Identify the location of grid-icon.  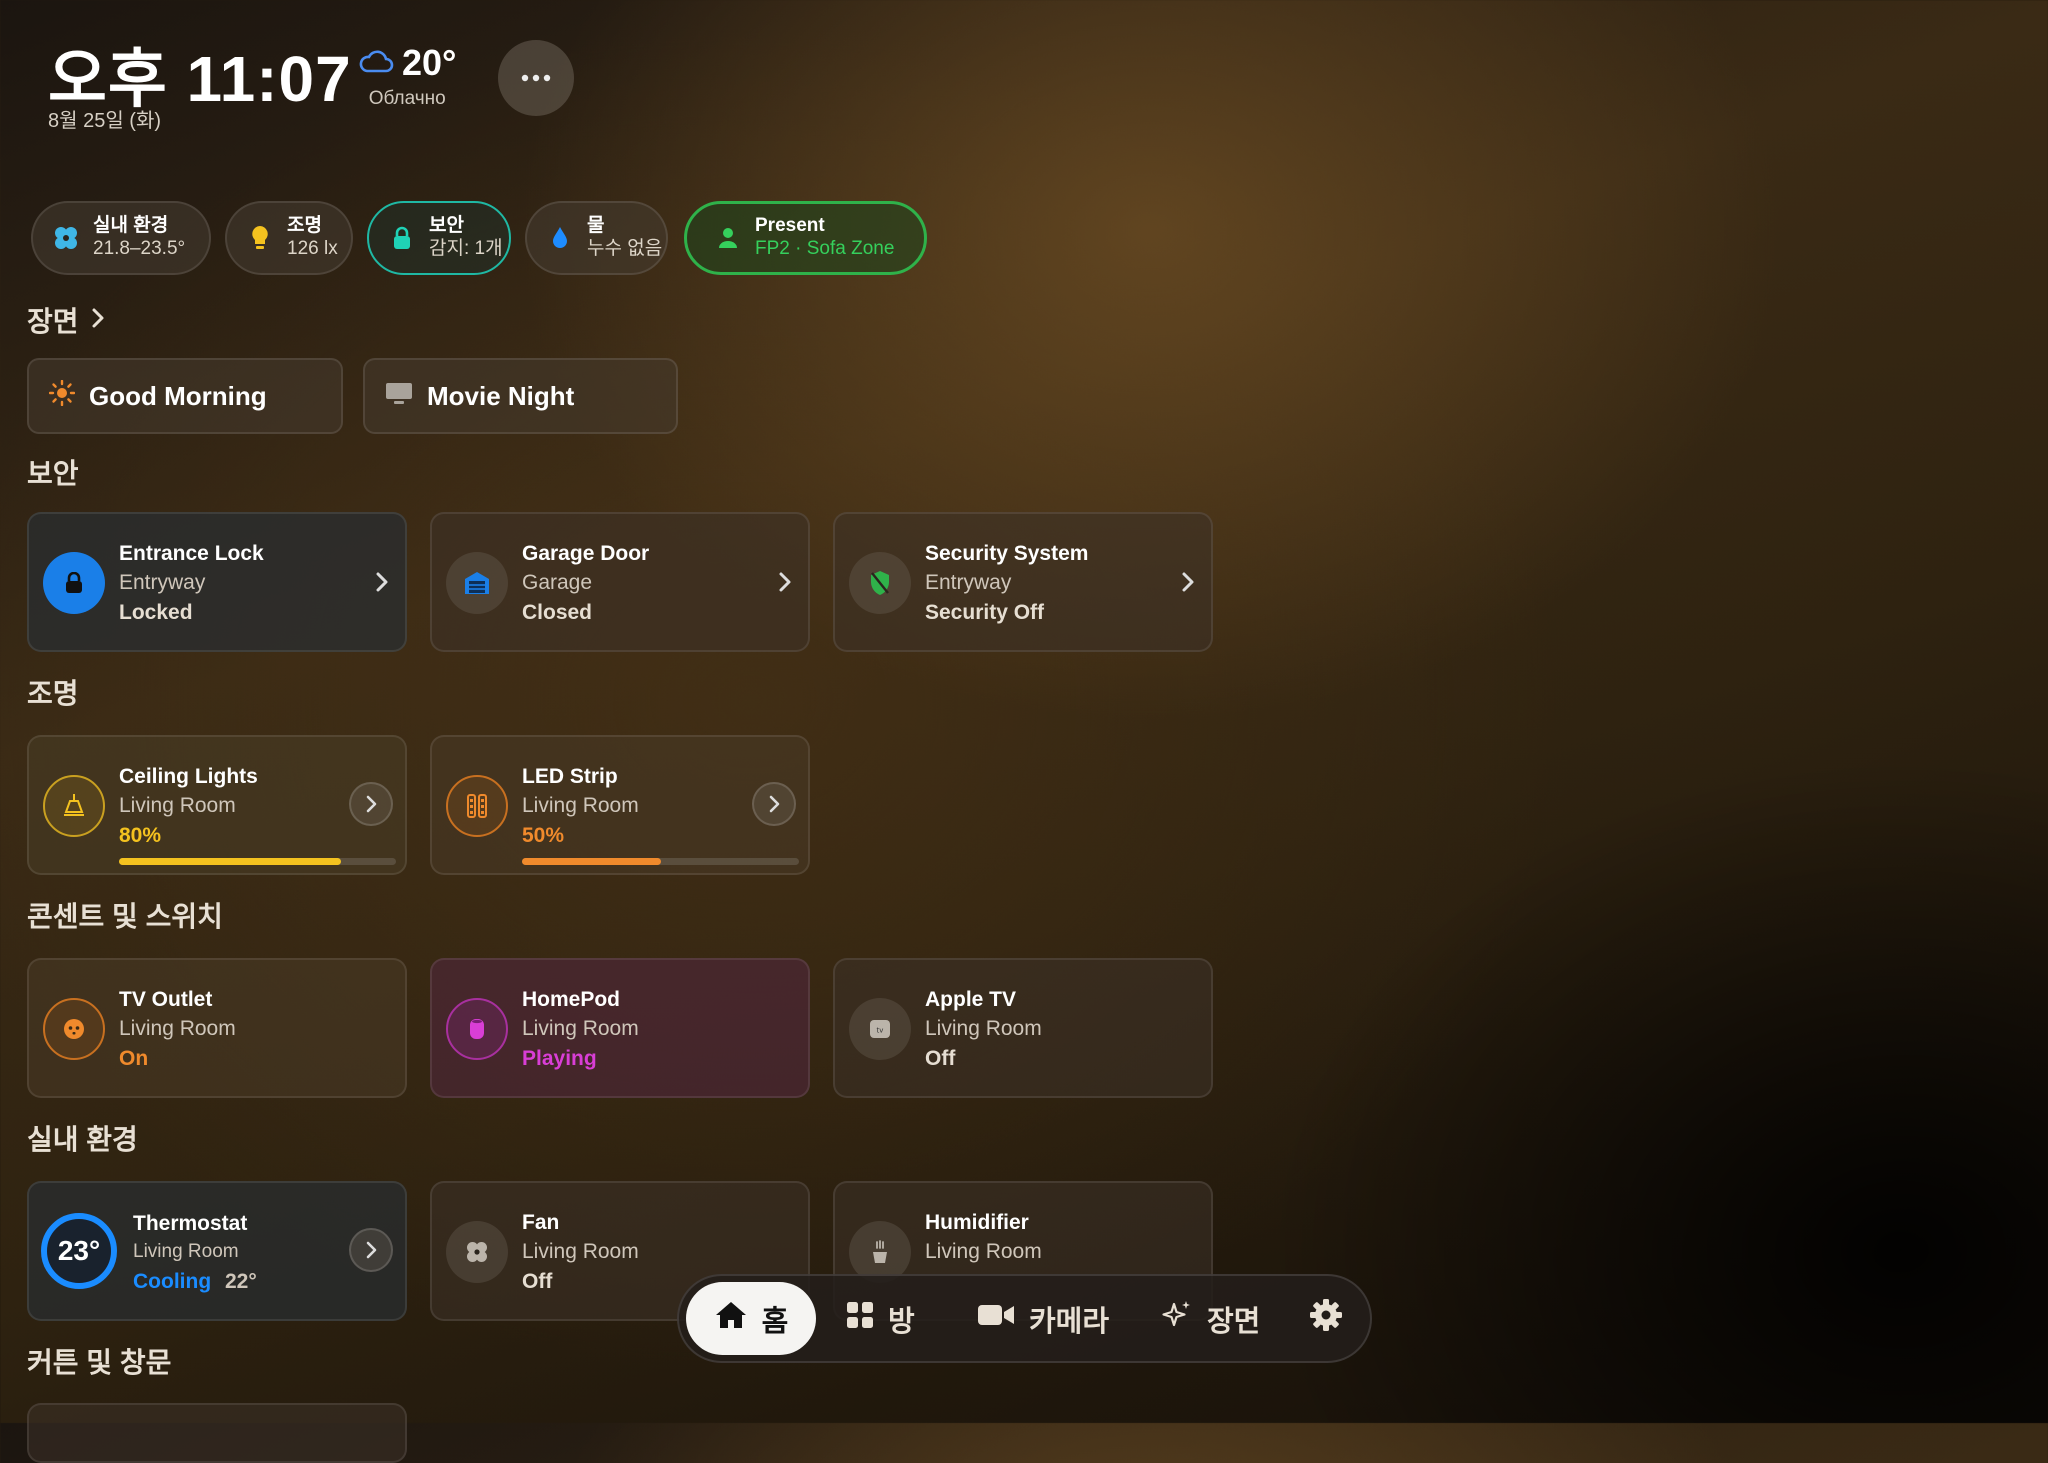
(860, 1319).